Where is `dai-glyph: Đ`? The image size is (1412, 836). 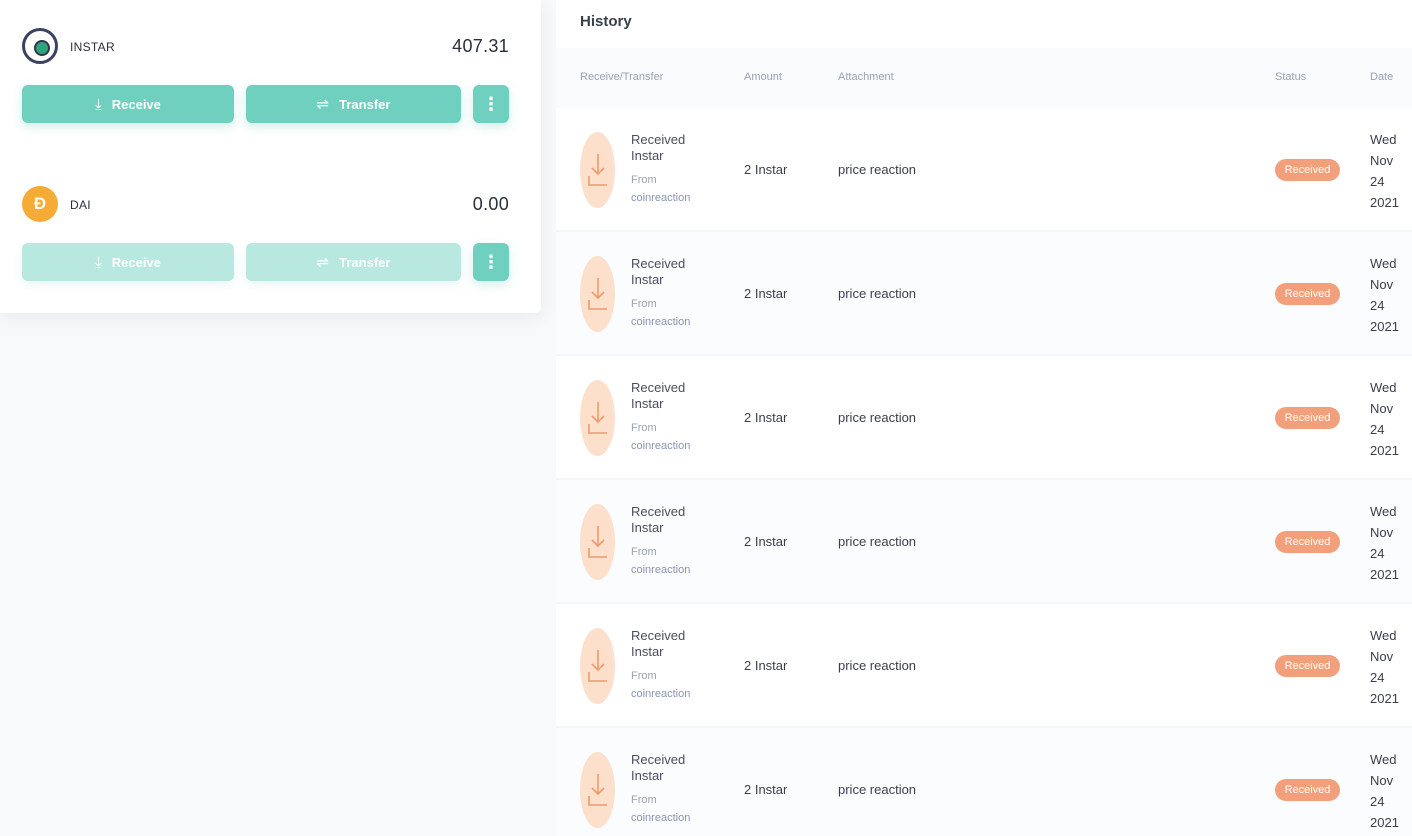 dai-glyph: Đ is located at coordinates (40, 203).